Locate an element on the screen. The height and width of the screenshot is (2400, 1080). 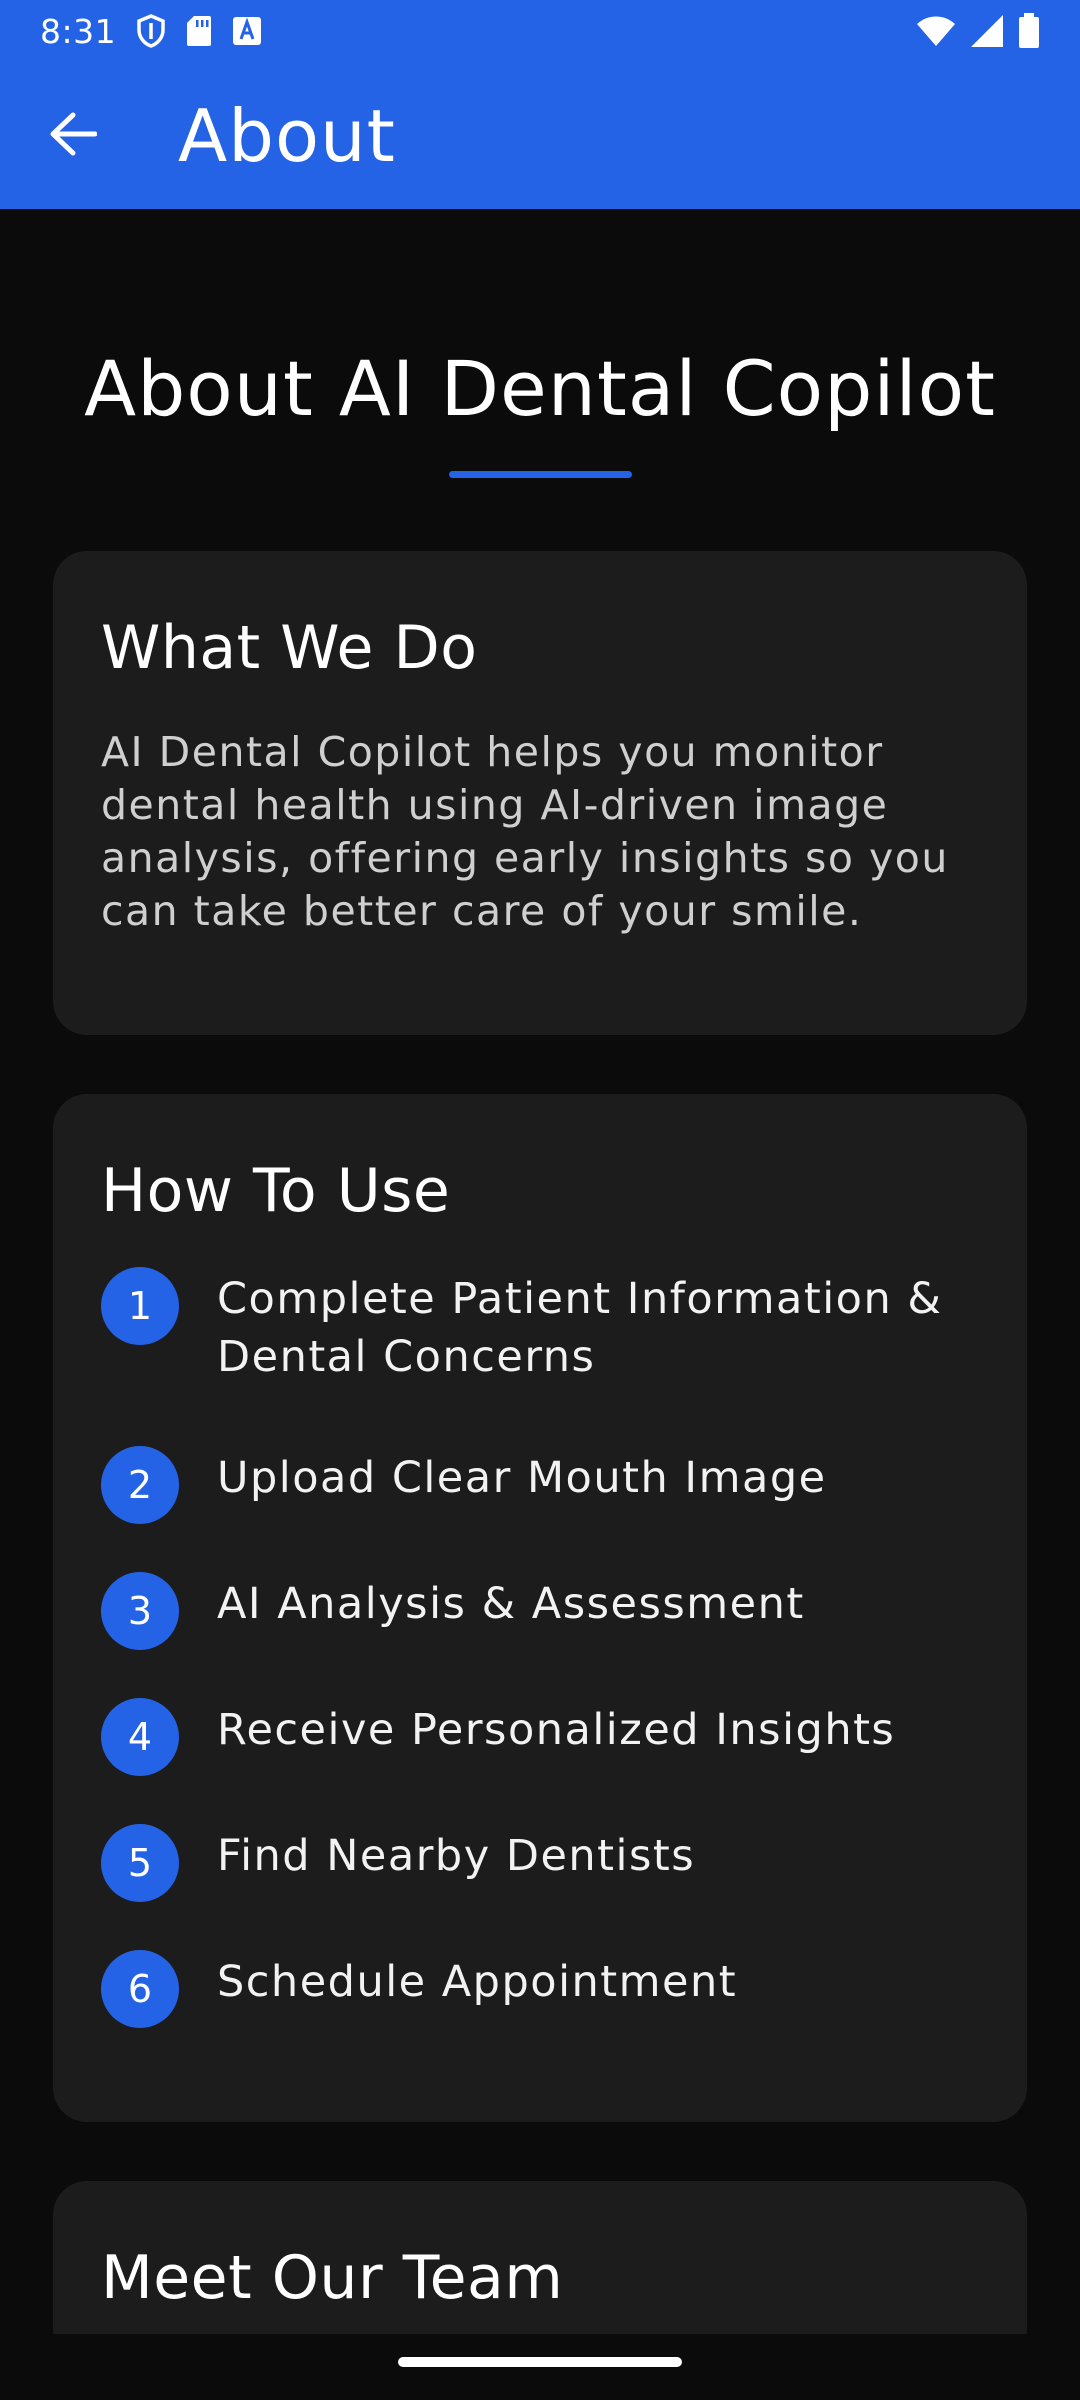
meet-our-team-title: Meet Our Team is located at coordinates (332, 2278).